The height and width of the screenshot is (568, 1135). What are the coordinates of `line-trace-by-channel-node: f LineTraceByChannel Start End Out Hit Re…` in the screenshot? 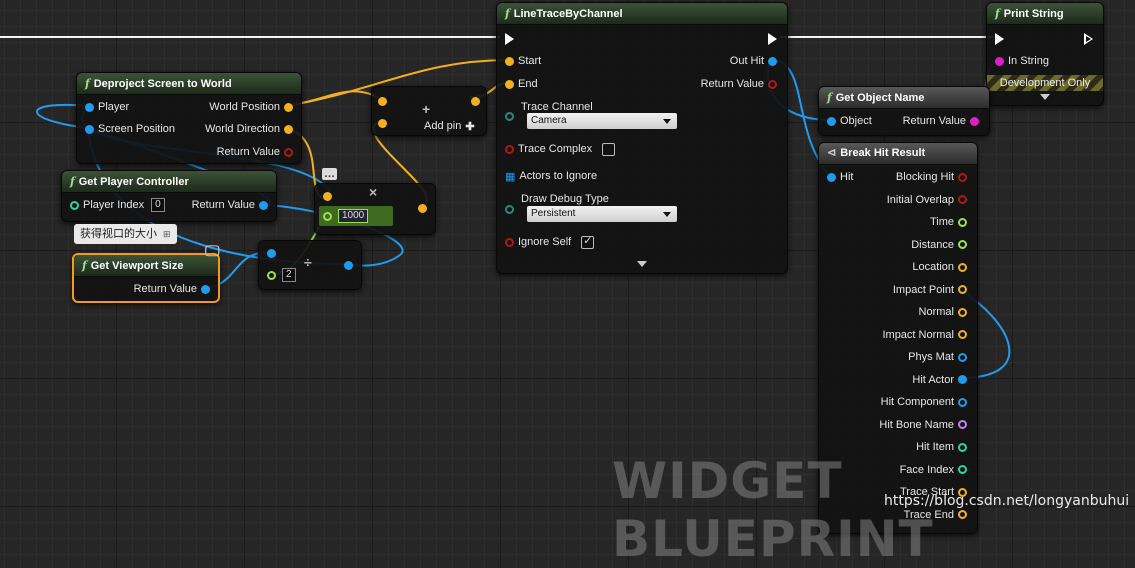 It's located at (642, 138).